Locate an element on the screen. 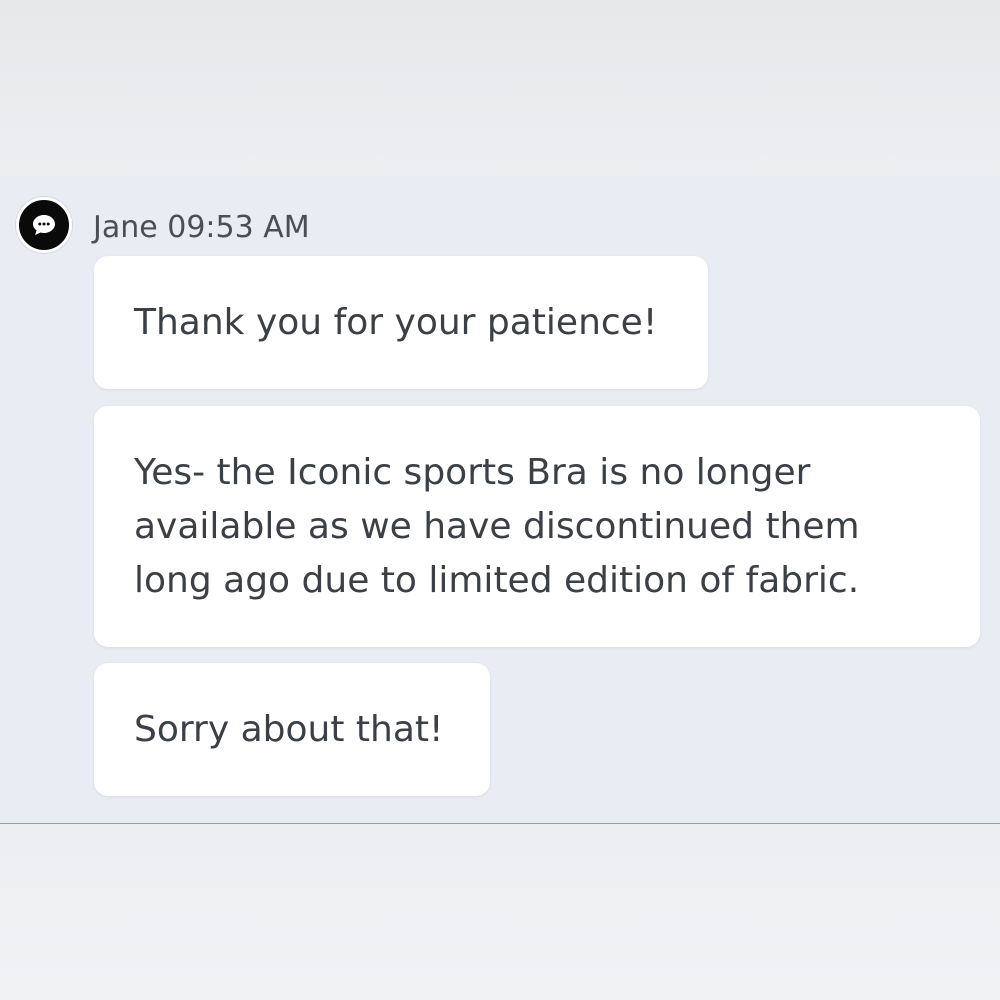  message-meta: Jane 09:53 AM is located at coordinates (201, 227).